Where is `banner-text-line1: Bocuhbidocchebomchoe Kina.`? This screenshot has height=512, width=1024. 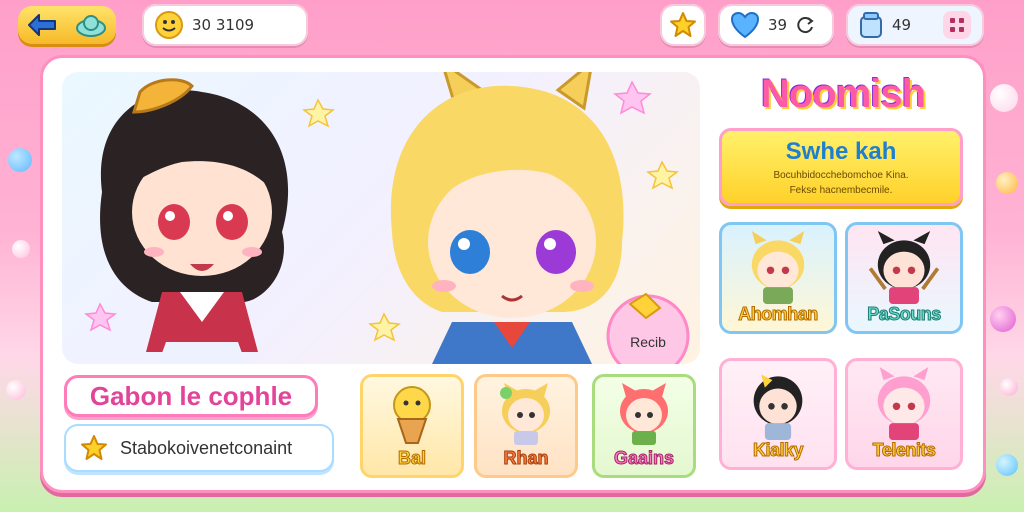 banner-text-line1: Bocuhbidocchebomchoe Kina. is located at coordinates (841, 175).